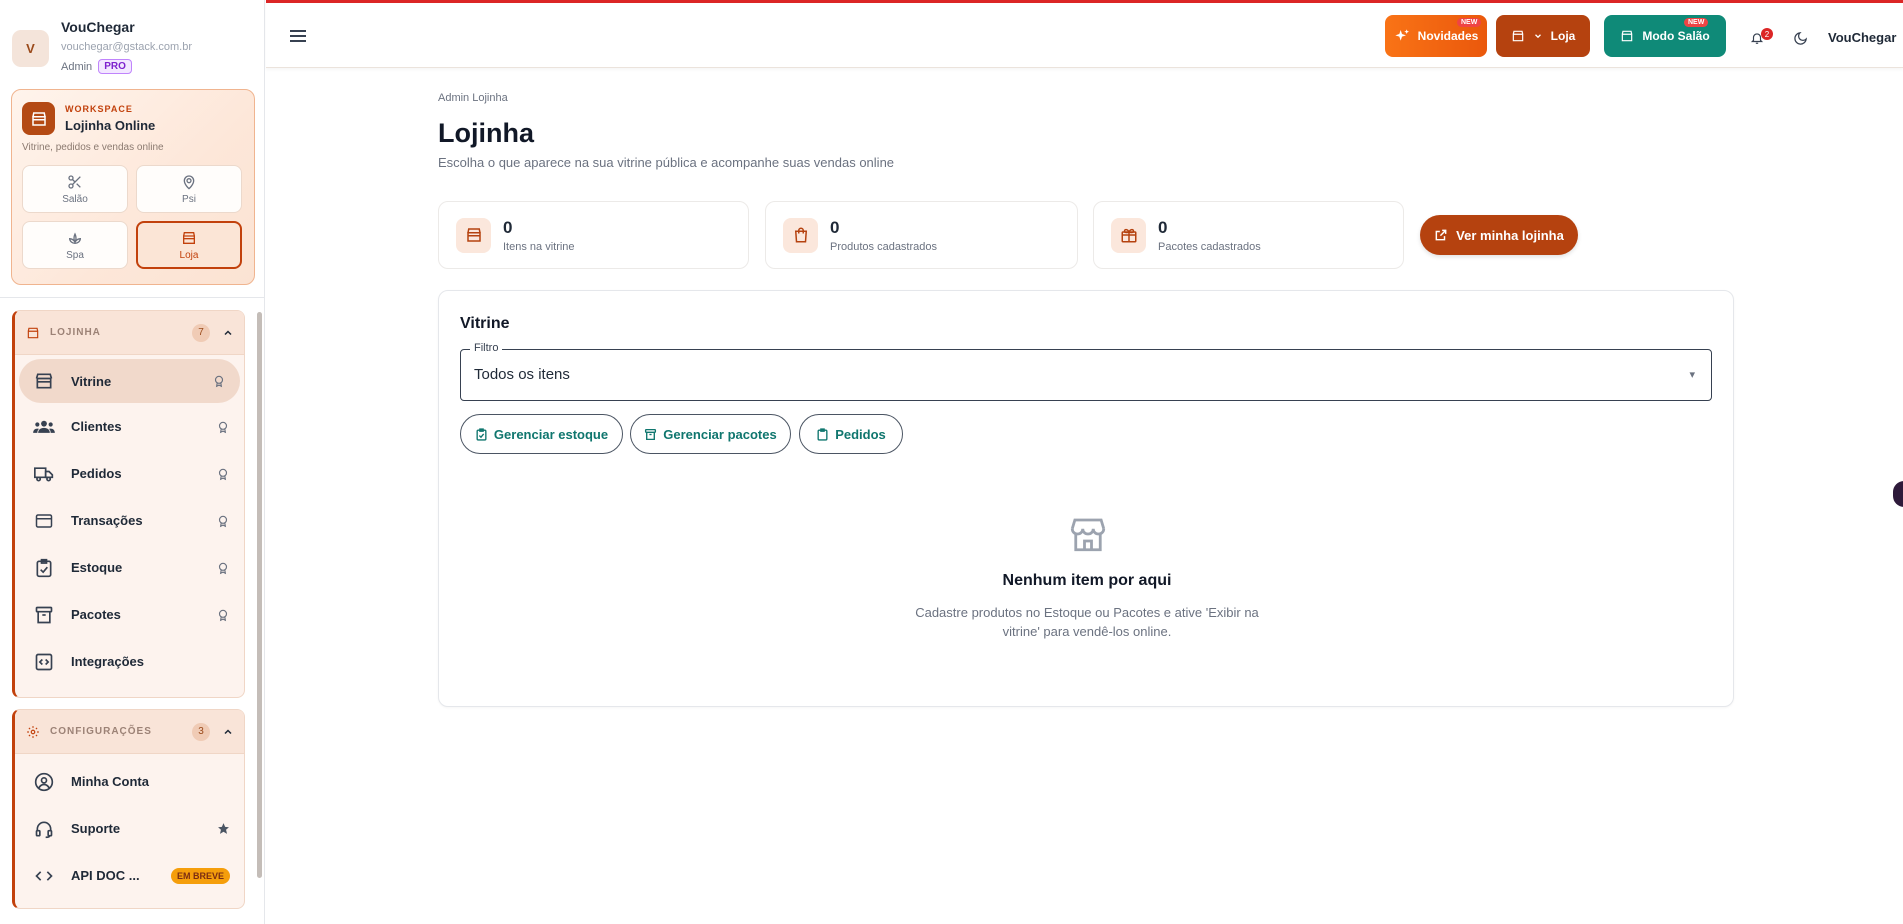  I want to click on sparkles-icon, so click(1401, 35).